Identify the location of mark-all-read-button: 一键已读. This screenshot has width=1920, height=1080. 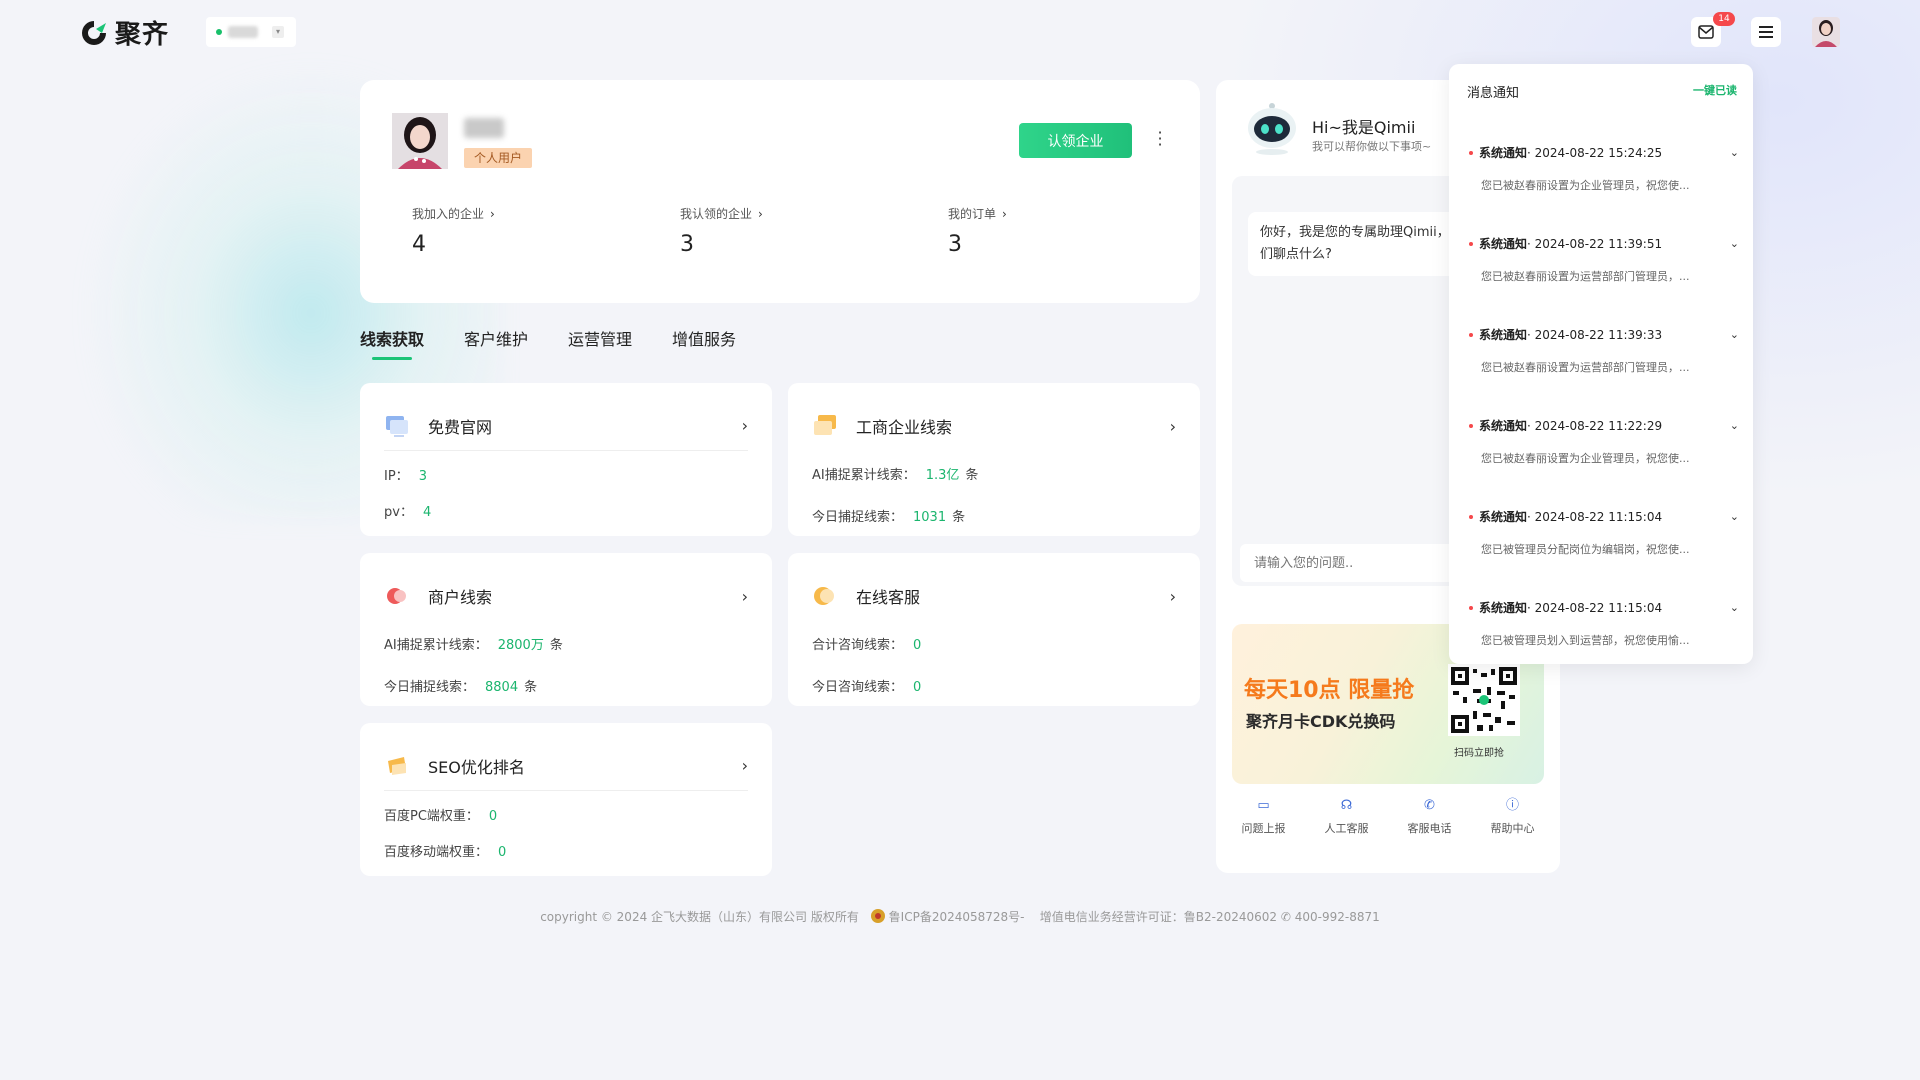
(1715, 90).